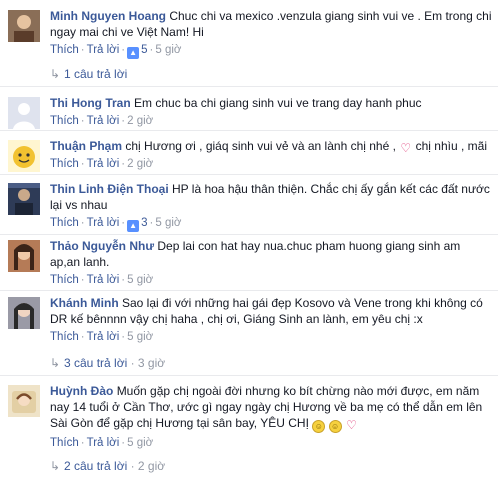 The image size is (498, 481). What do you see at coordinates (449, 146) in the screenshot?
I see `comment-text-tail: chị nhìu , mãi` at bounding box center [449, 146].